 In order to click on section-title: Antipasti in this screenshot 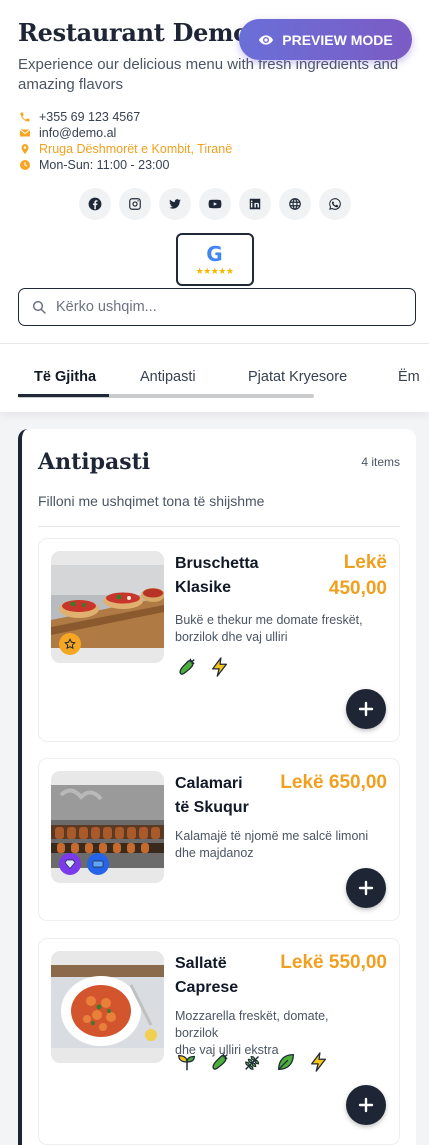, I will do `click(94, 462)`.